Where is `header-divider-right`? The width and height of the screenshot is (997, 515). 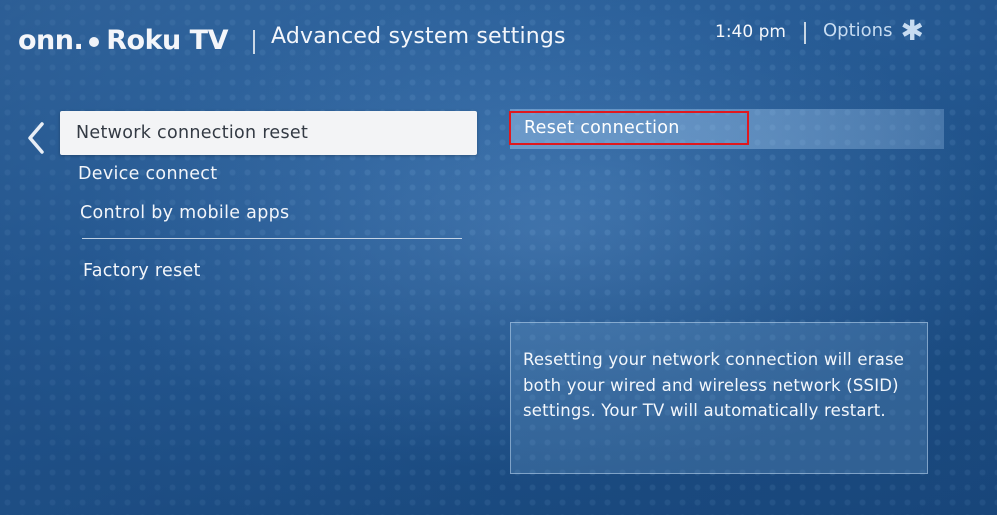
header-divider-right is located at coordinates (805, 33).